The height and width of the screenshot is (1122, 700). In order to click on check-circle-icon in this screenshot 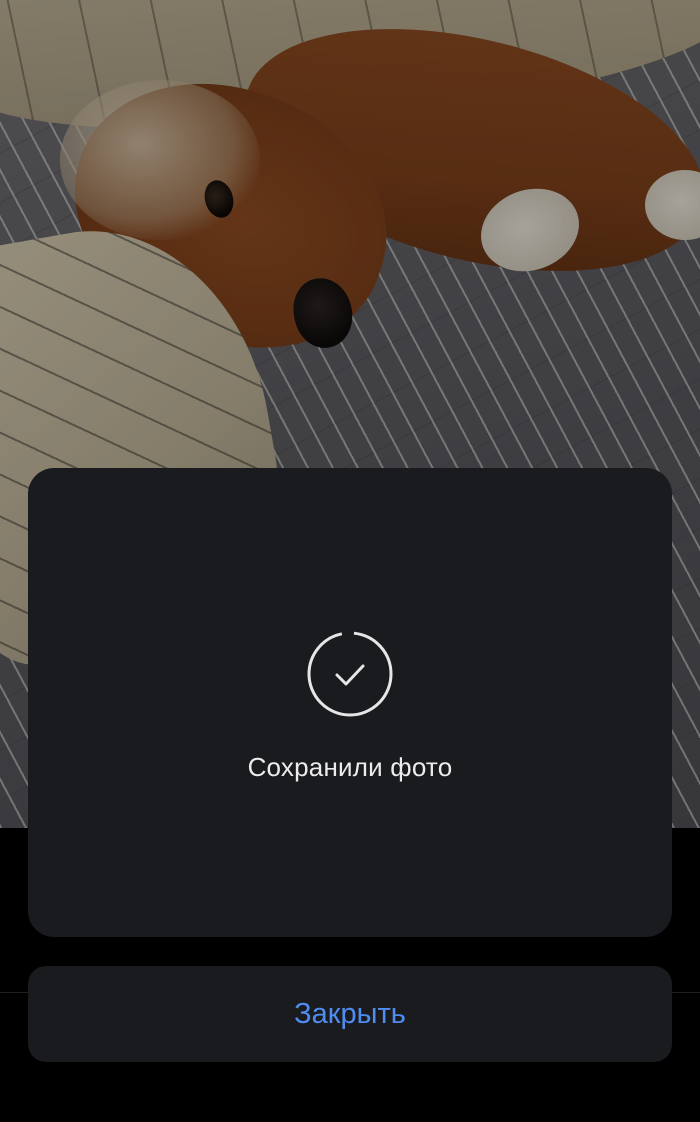, I will do `click(350, 674)`.